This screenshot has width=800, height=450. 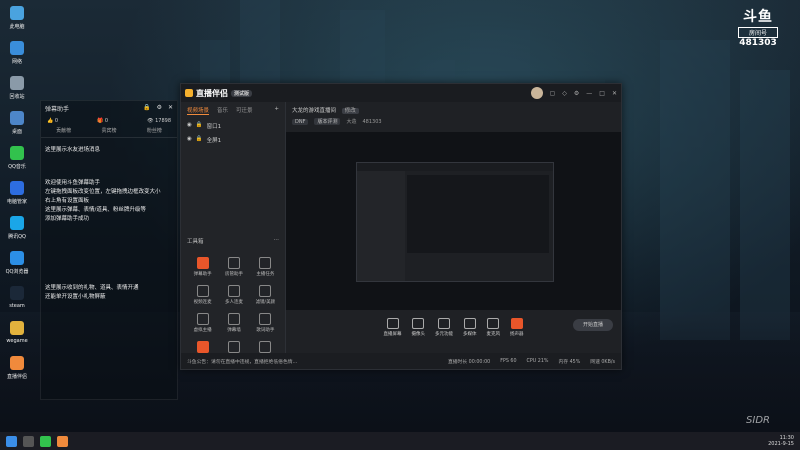 What do you see at coordinates (219, 93) in the screenshot?
I see `app-logo: 直播伴侣 测试版` at bounding box center [219, 93].